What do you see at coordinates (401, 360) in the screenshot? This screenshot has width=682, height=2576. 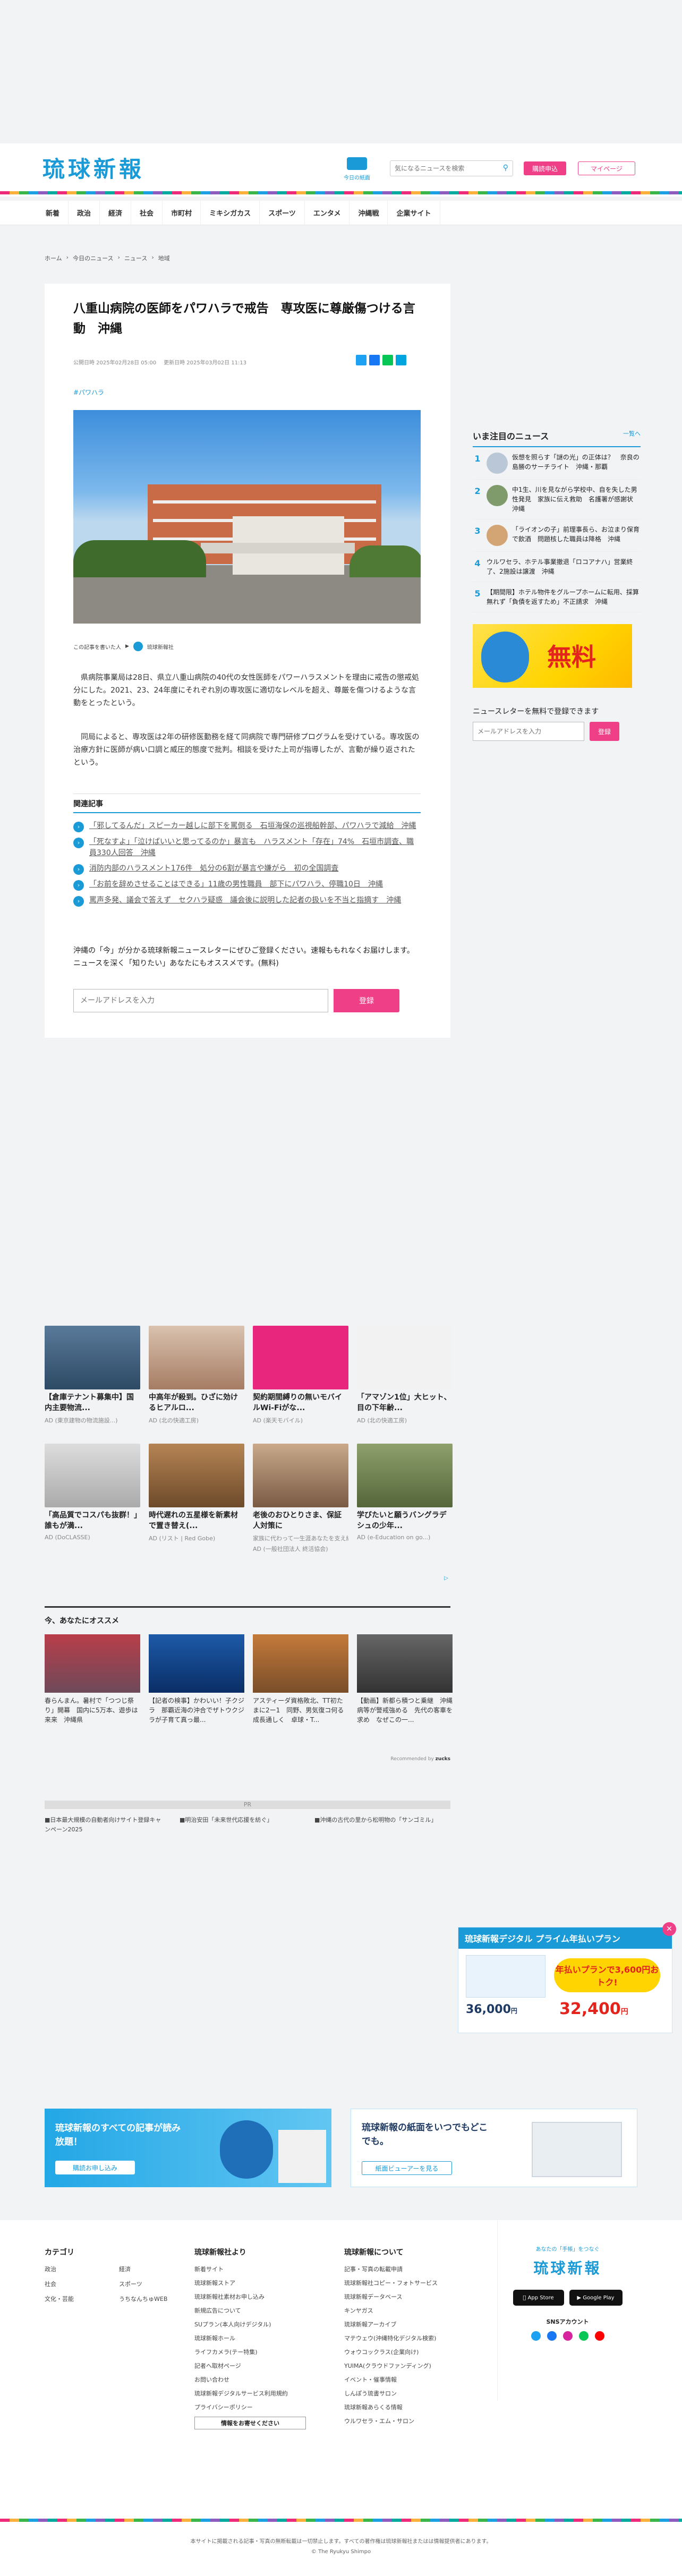 I see `hatena-share-icon` at bounding box center [401, 360].